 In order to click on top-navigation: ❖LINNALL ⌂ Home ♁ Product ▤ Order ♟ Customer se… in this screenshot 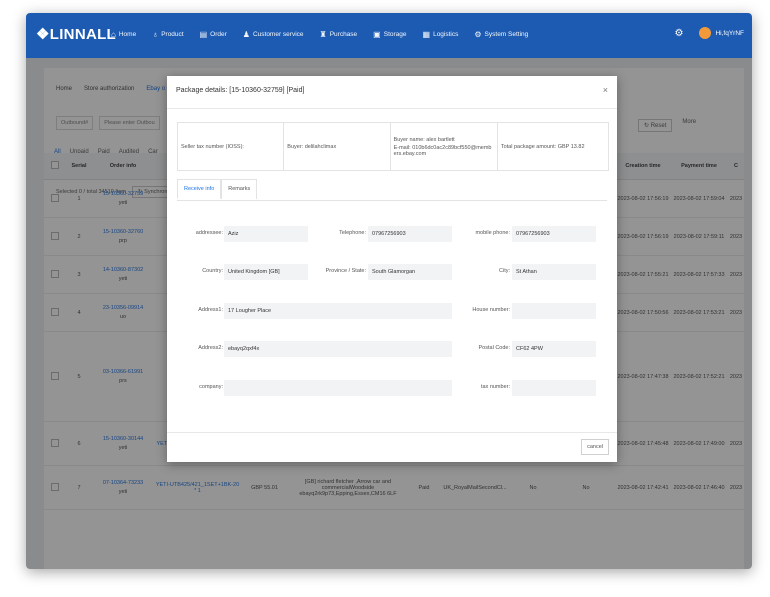, I will do `click(389, 35)`.